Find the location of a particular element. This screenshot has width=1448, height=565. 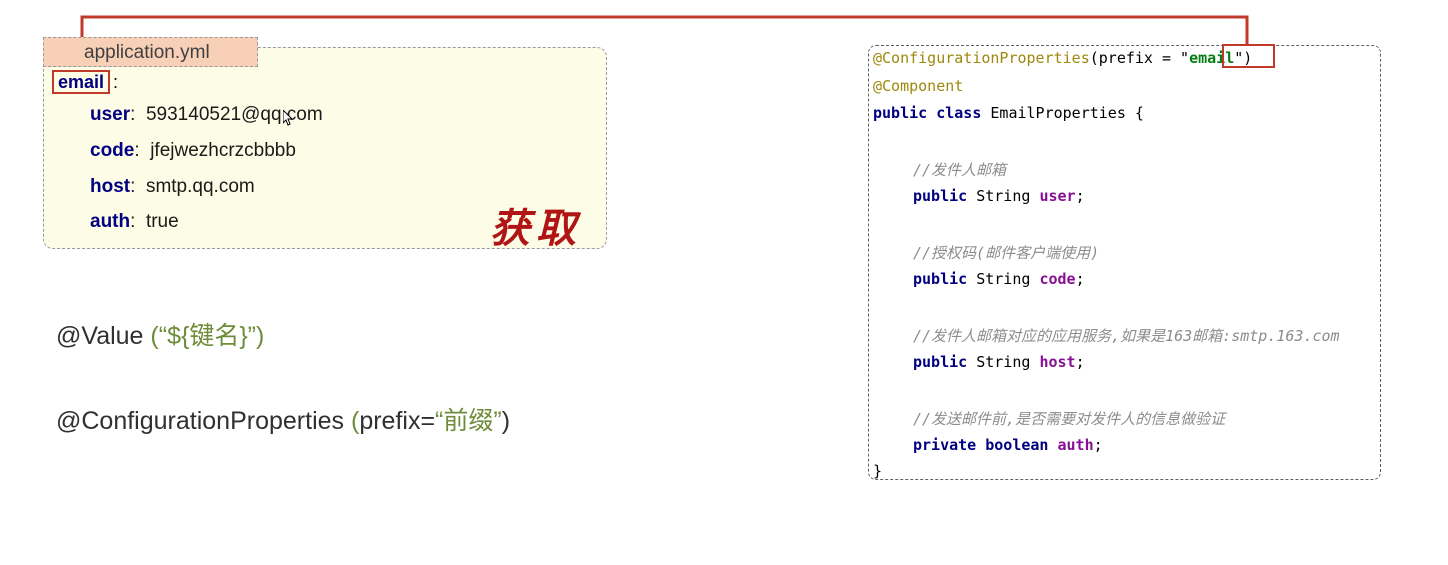

code-field-user: public String user; is located at coordinates (979, 196).